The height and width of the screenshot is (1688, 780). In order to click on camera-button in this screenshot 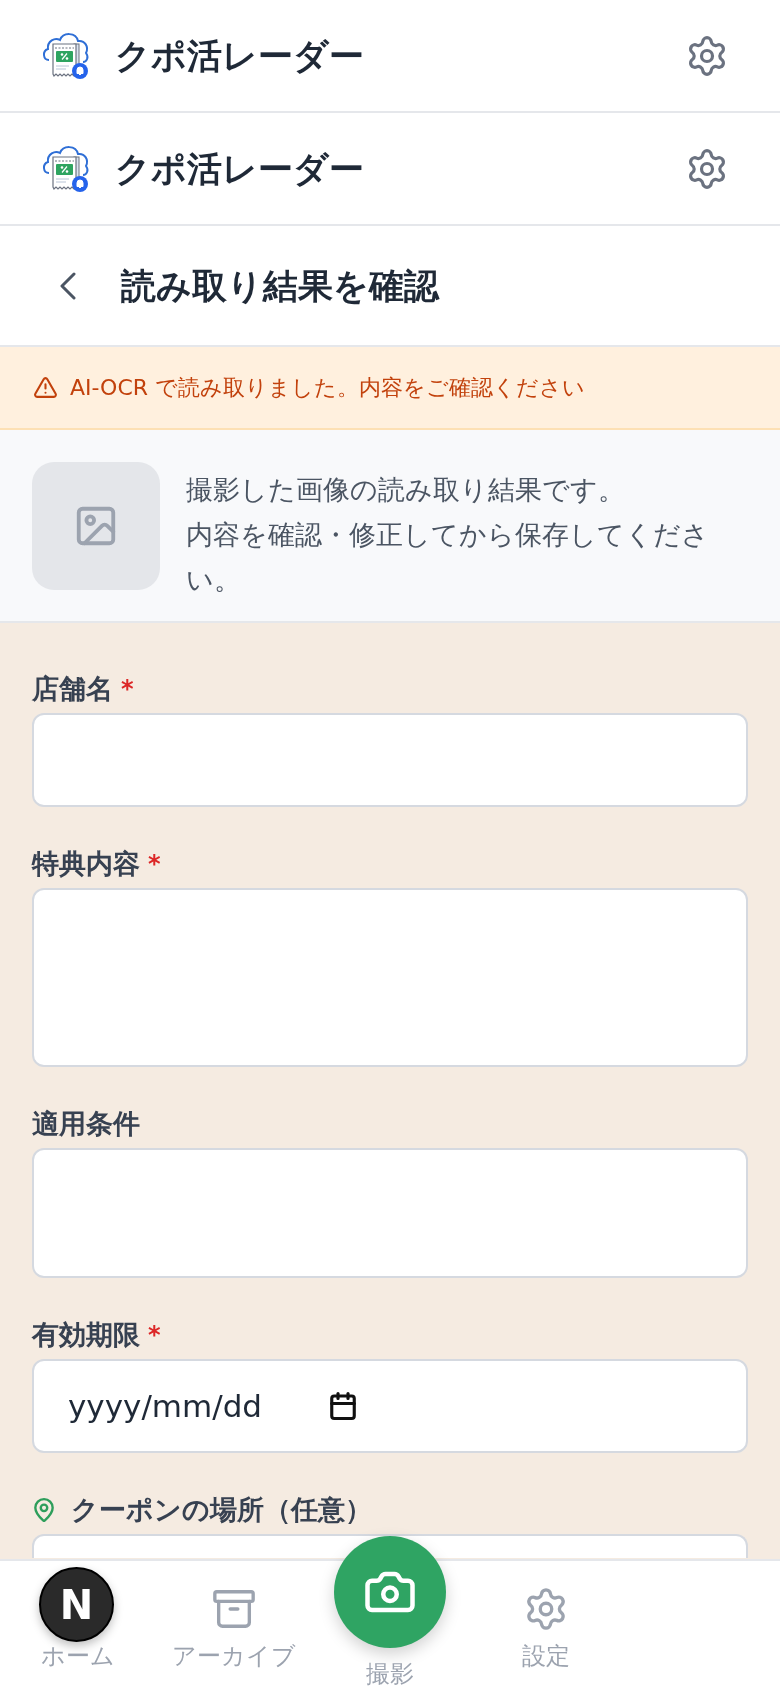, I will do `click(390, 1592)`.